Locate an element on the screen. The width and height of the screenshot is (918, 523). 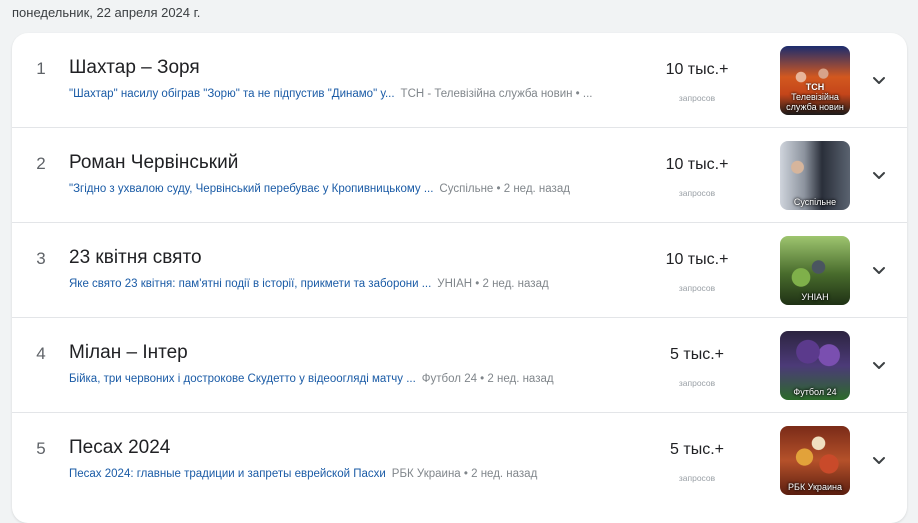
article-source: Суспільне • 2 нед. назад is located at coordinates (504, 189).